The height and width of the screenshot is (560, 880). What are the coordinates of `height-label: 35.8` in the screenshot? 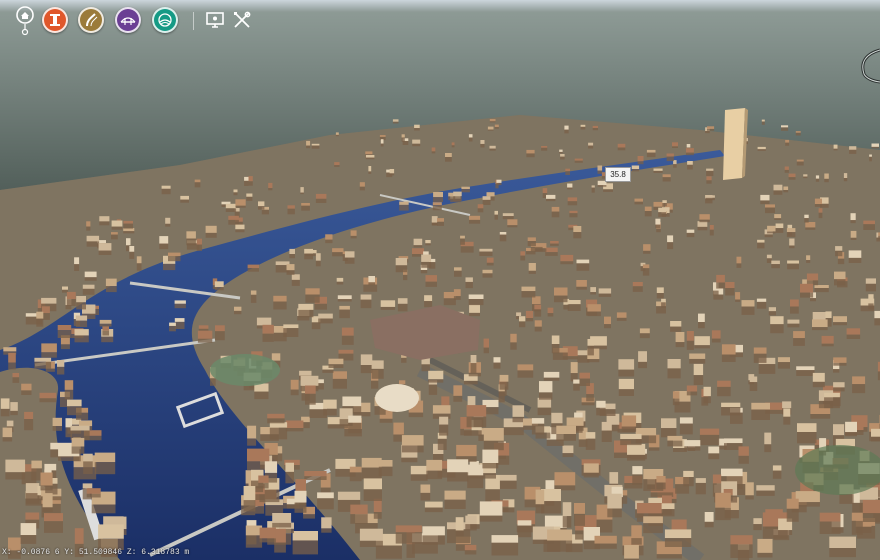 It's located at (618, 174).